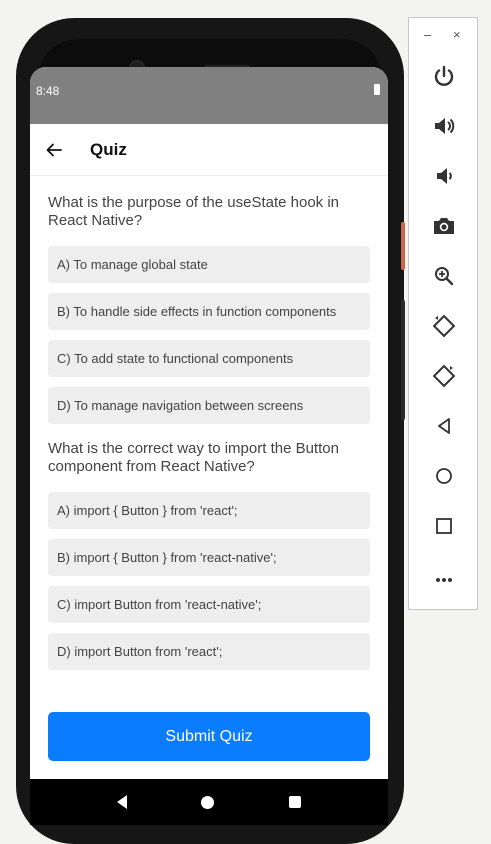 The width and height of the screenshot is (491, 844). I want to click on back-icon, so click(444, 426).